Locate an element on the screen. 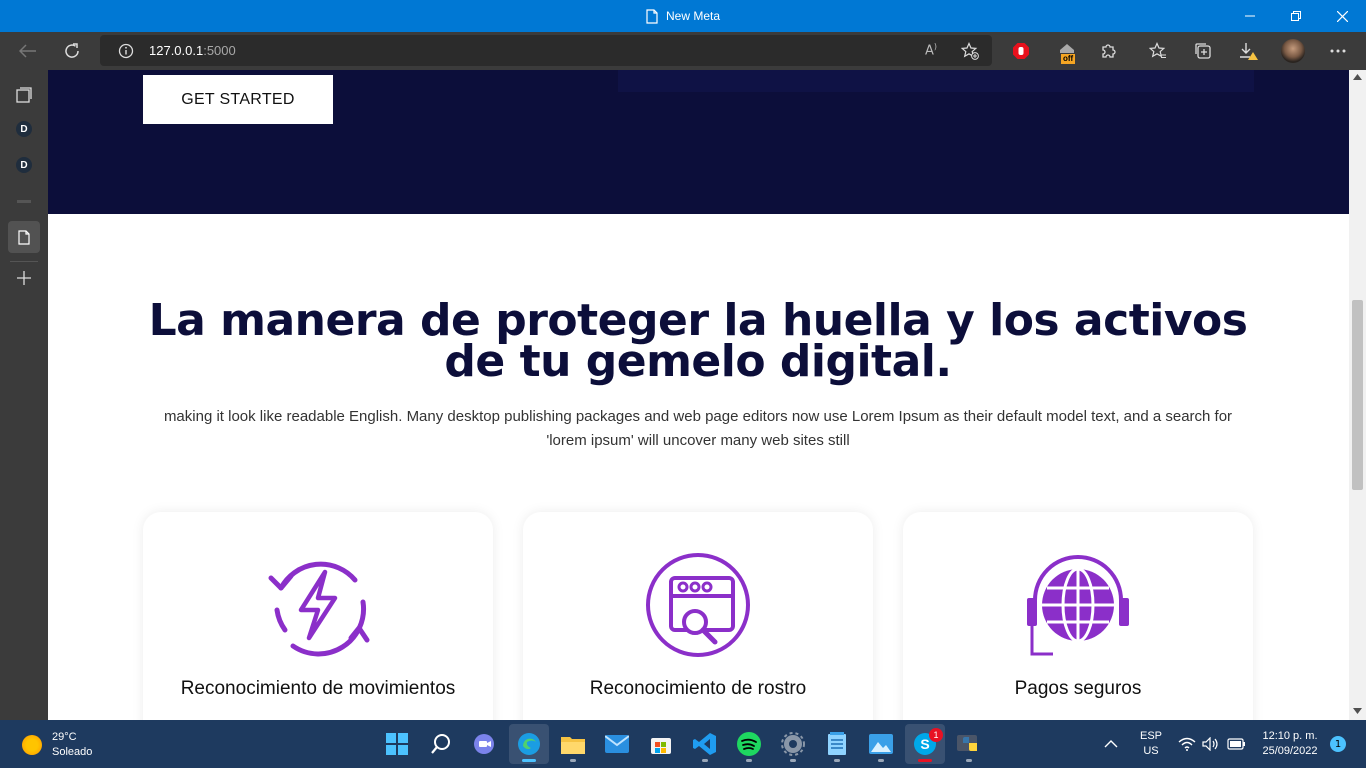 Image resolution: width=1366 pixels, height=768 pixels. profile-avatar is located at coordinates (1293, 51).